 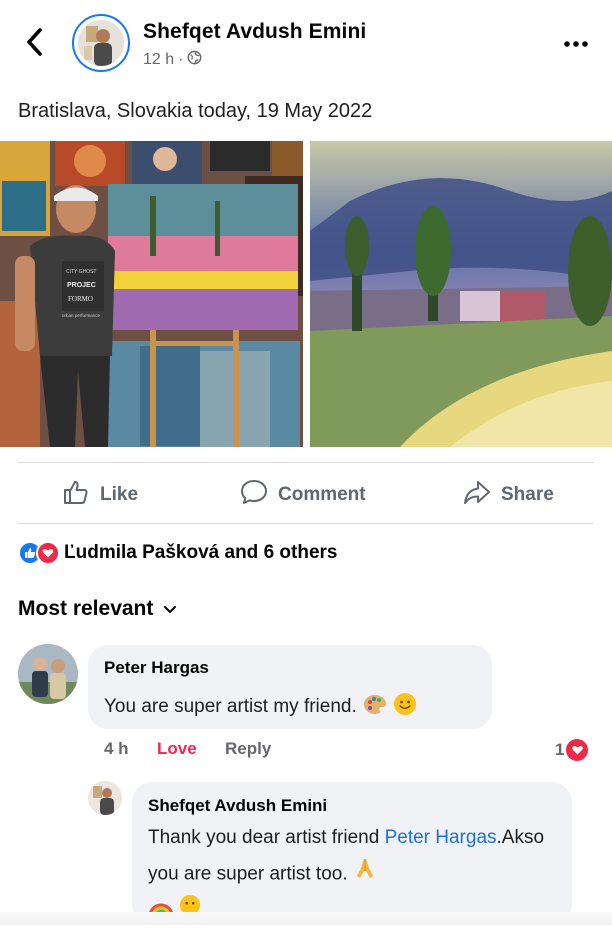 I want to click on mention-link: Peter Hargas, so click(x=441, y=837).